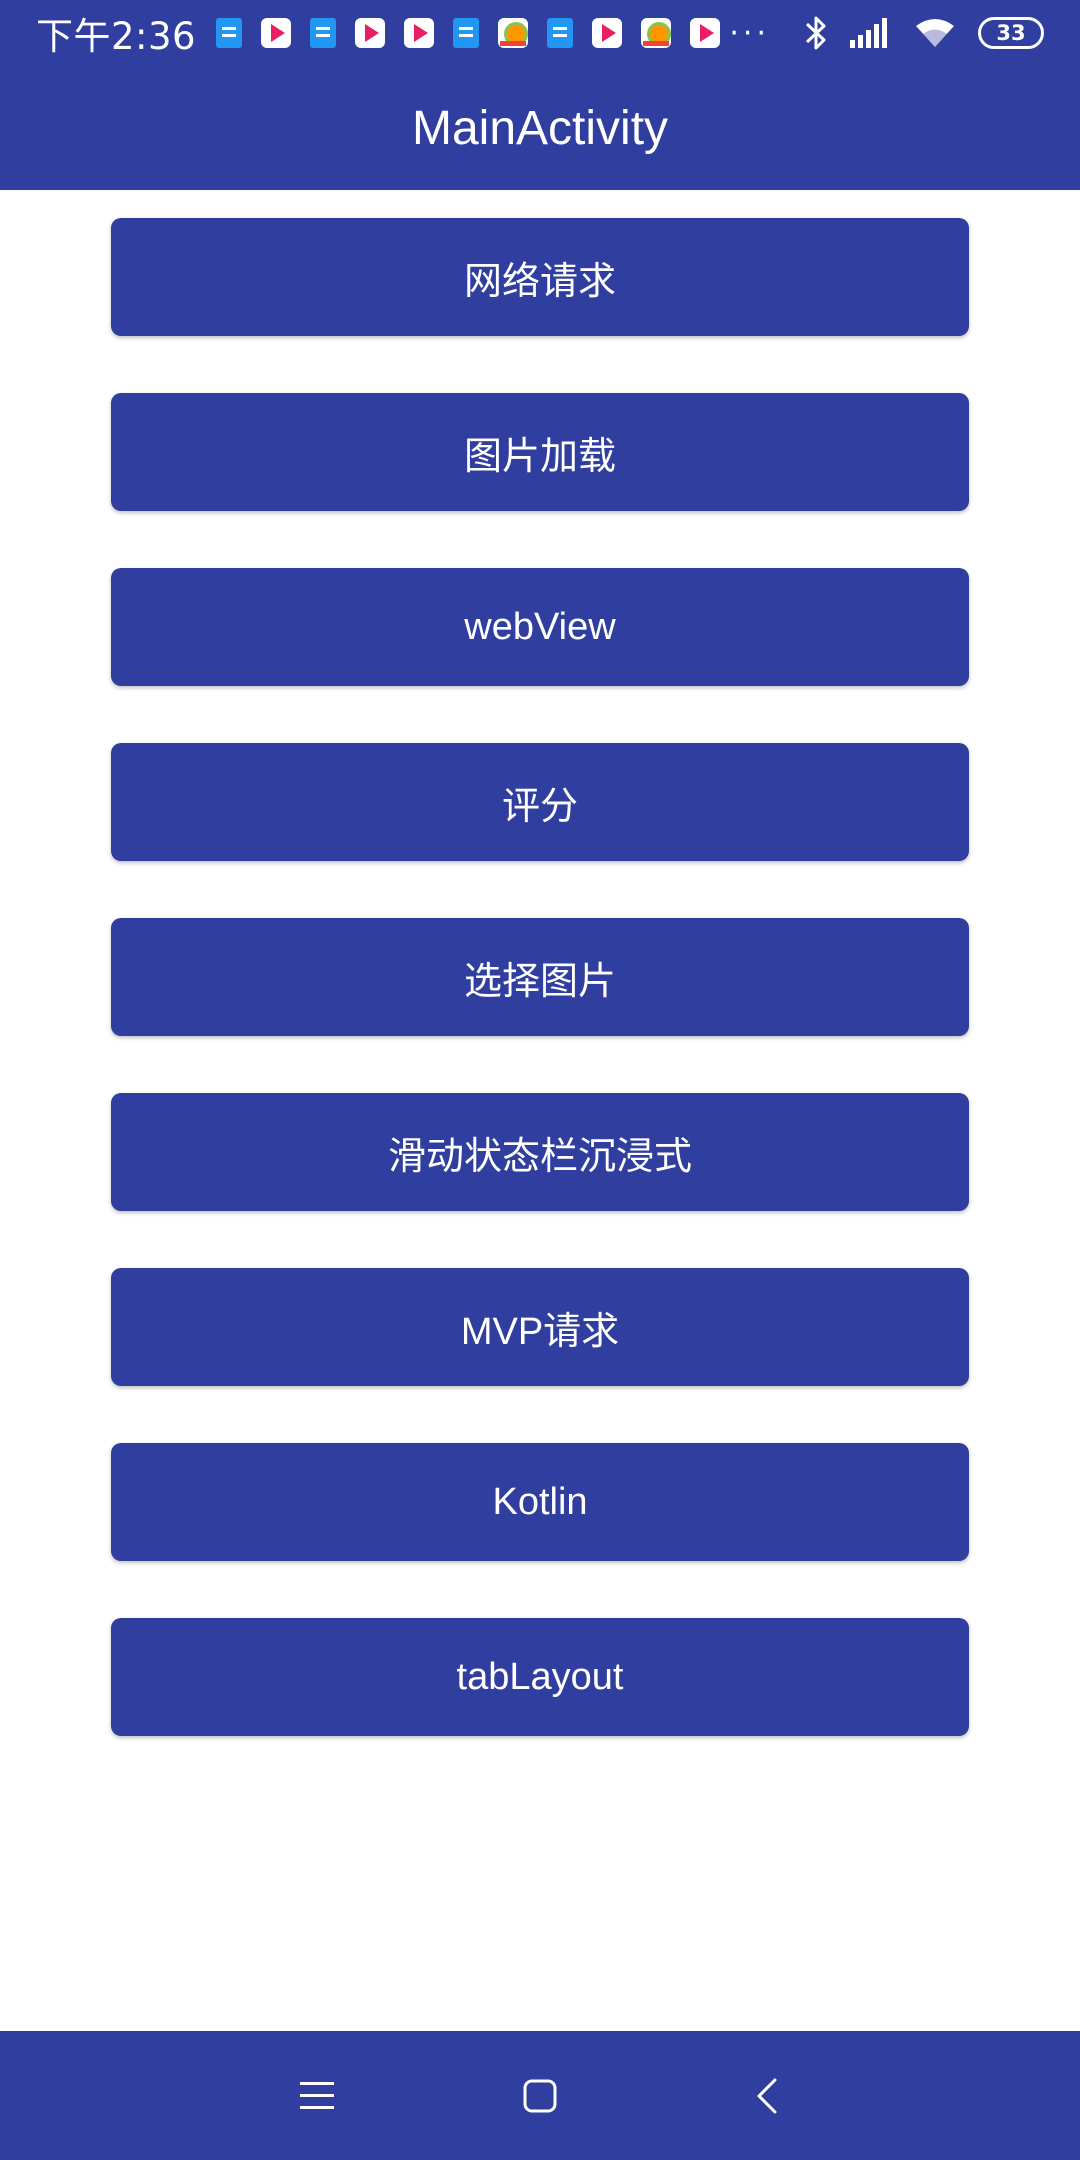  I want to click on network-request-button: 网络请求, so click(540, 277).